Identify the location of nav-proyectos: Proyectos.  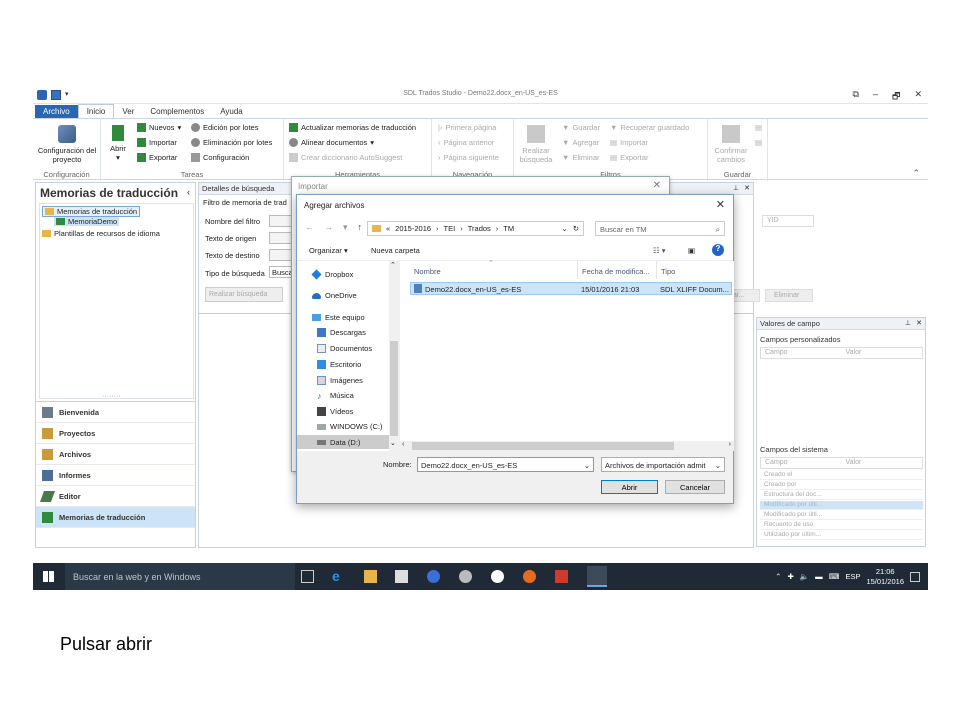
(115, 433).